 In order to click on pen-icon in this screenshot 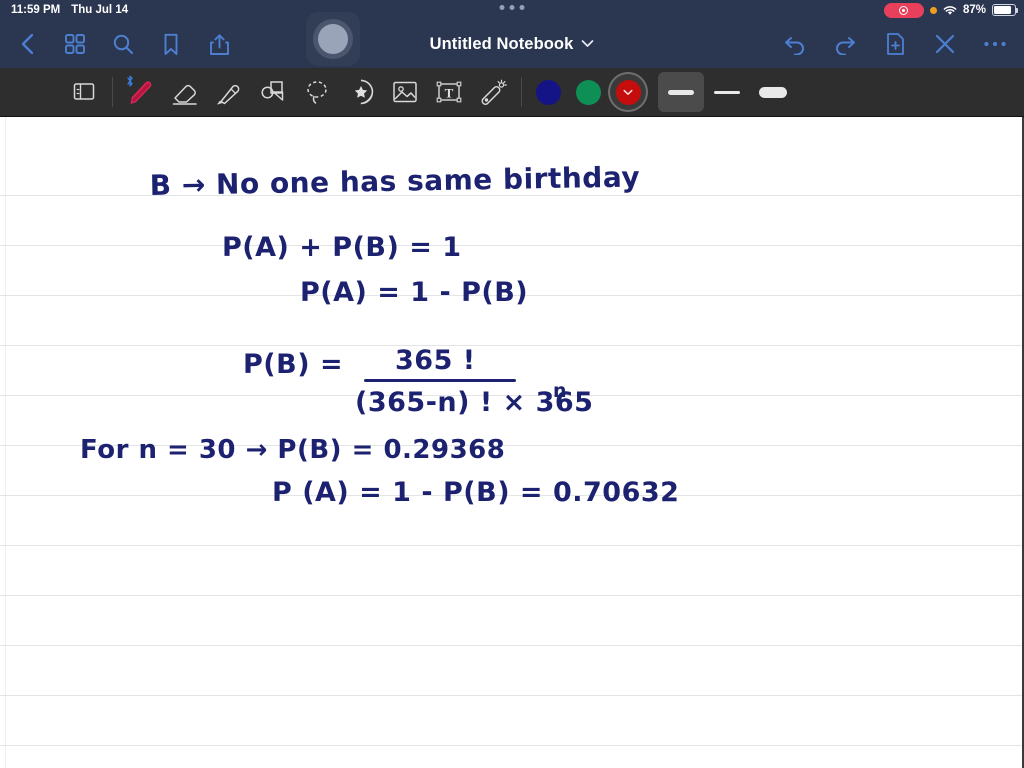, I will do `click(141, 92)`.